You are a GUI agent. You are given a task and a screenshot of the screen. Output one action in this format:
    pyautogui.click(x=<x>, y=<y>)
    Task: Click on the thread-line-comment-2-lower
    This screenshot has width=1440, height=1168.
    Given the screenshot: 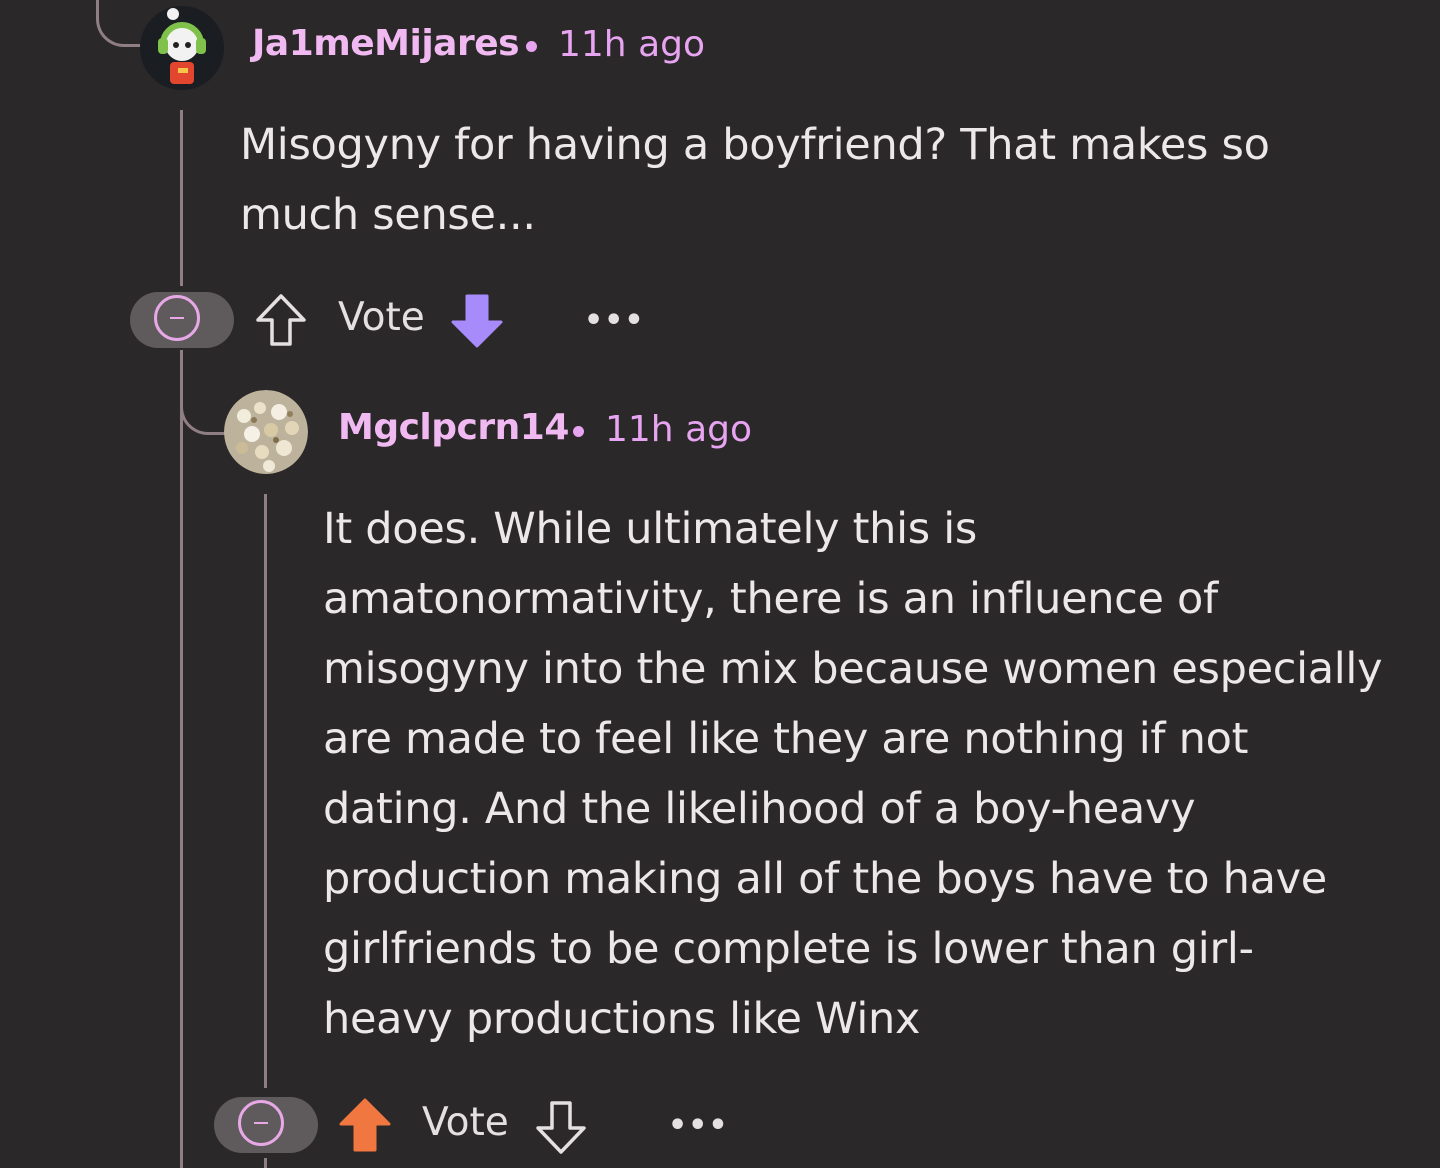 What is the action you would take?
    pyautogui.click(x=265, y=1163)
    